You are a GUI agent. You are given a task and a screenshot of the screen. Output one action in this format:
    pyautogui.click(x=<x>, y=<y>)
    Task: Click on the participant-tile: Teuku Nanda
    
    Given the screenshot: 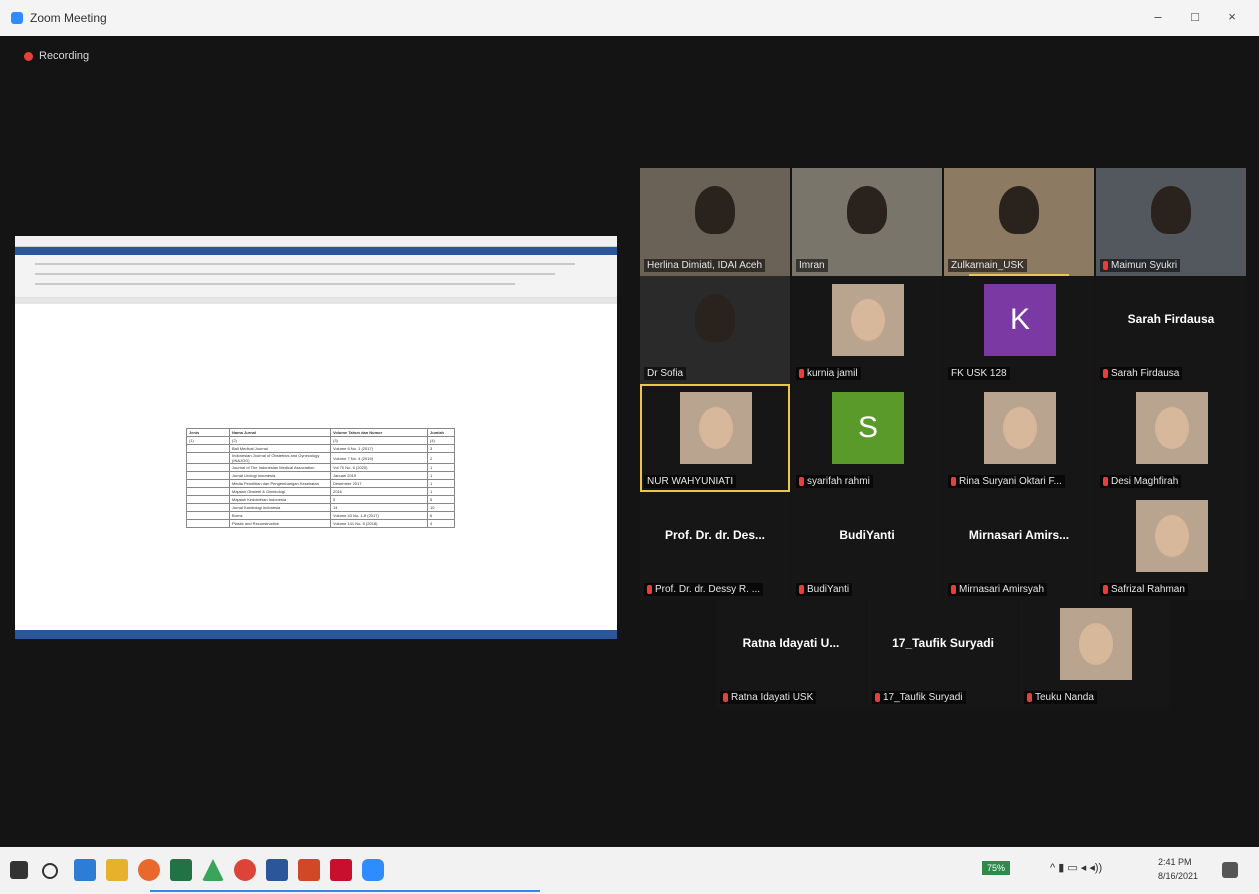 What is the action you would take?
    pyautogui.click(x=1095, y=654)
    